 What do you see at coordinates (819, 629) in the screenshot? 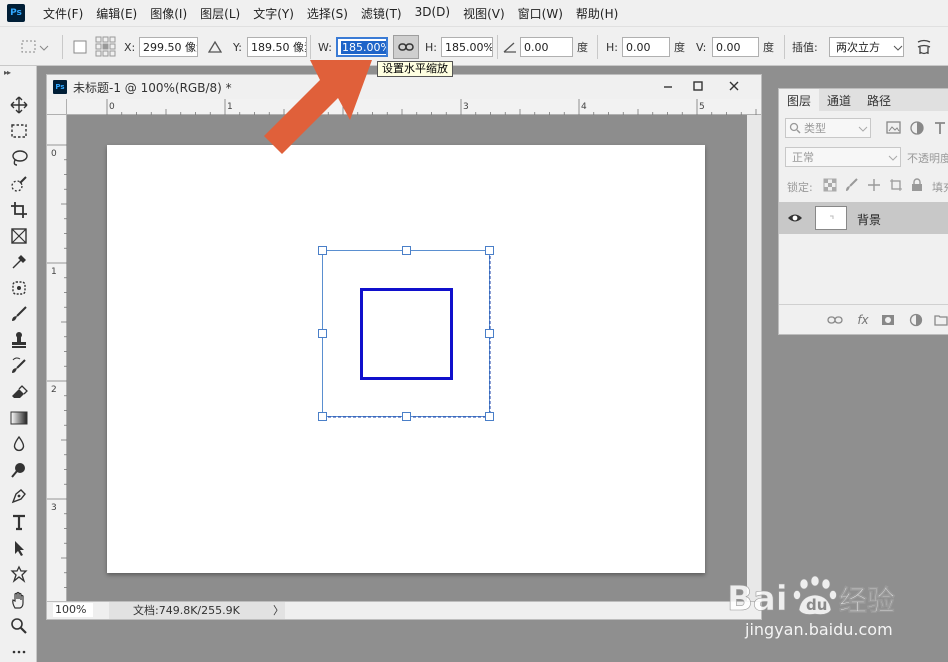
I see `watermark-url: jingyan.baidu.com` at bounding box center [819, 629].